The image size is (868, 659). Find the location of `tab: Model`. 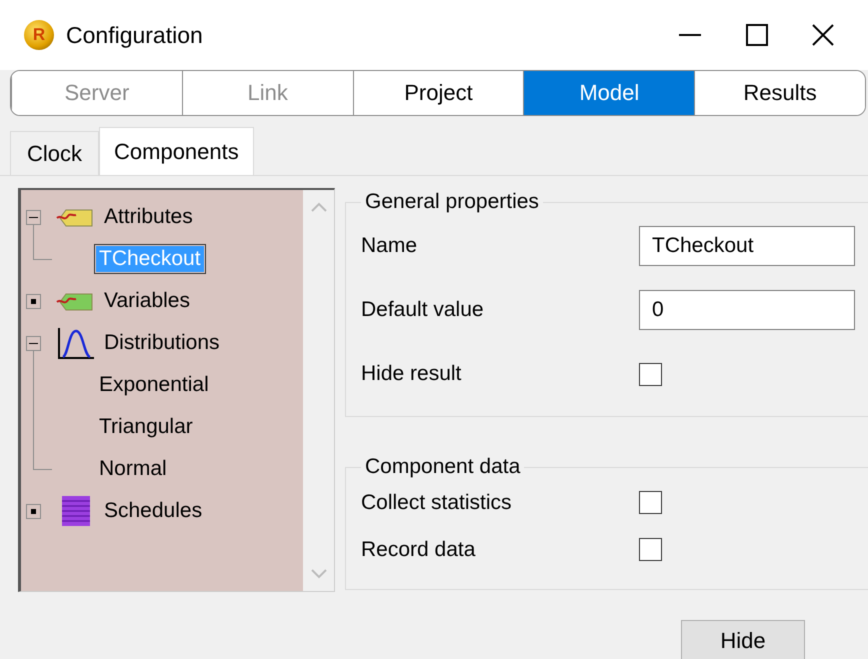

tab: Model is located at coordinates (608, 93).